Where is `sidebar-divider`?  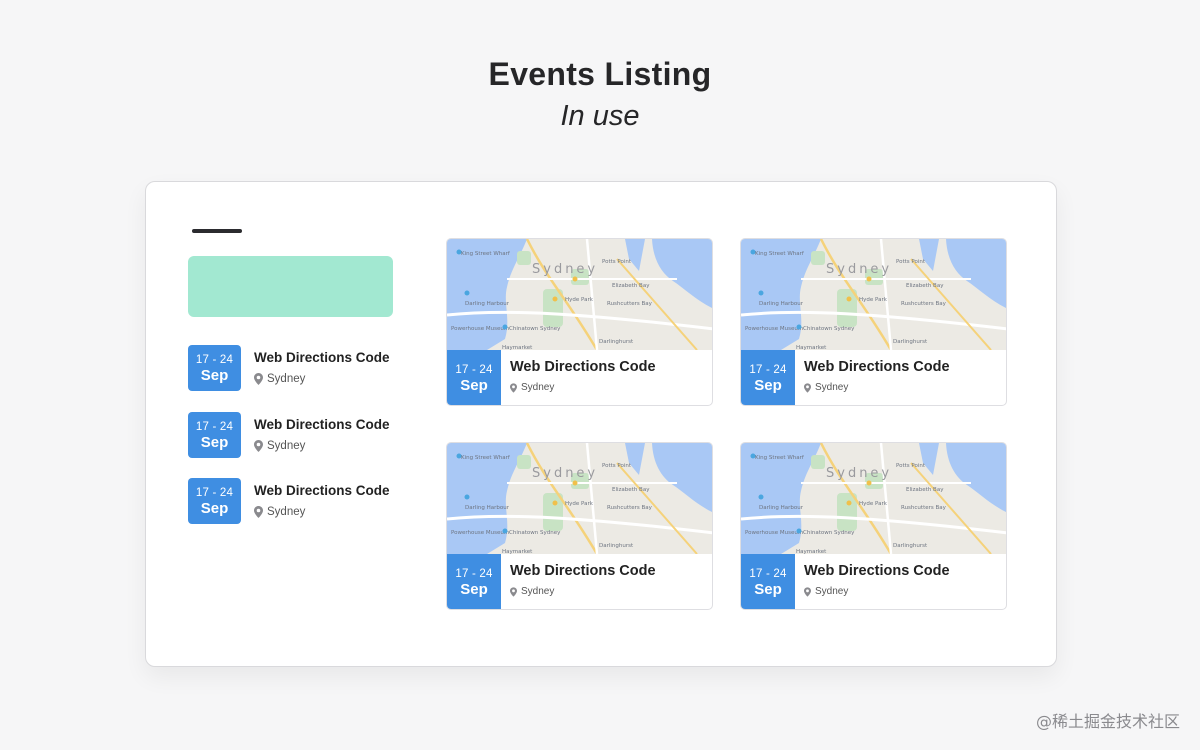
sidebar-divider is located at coordinates (217, 231).